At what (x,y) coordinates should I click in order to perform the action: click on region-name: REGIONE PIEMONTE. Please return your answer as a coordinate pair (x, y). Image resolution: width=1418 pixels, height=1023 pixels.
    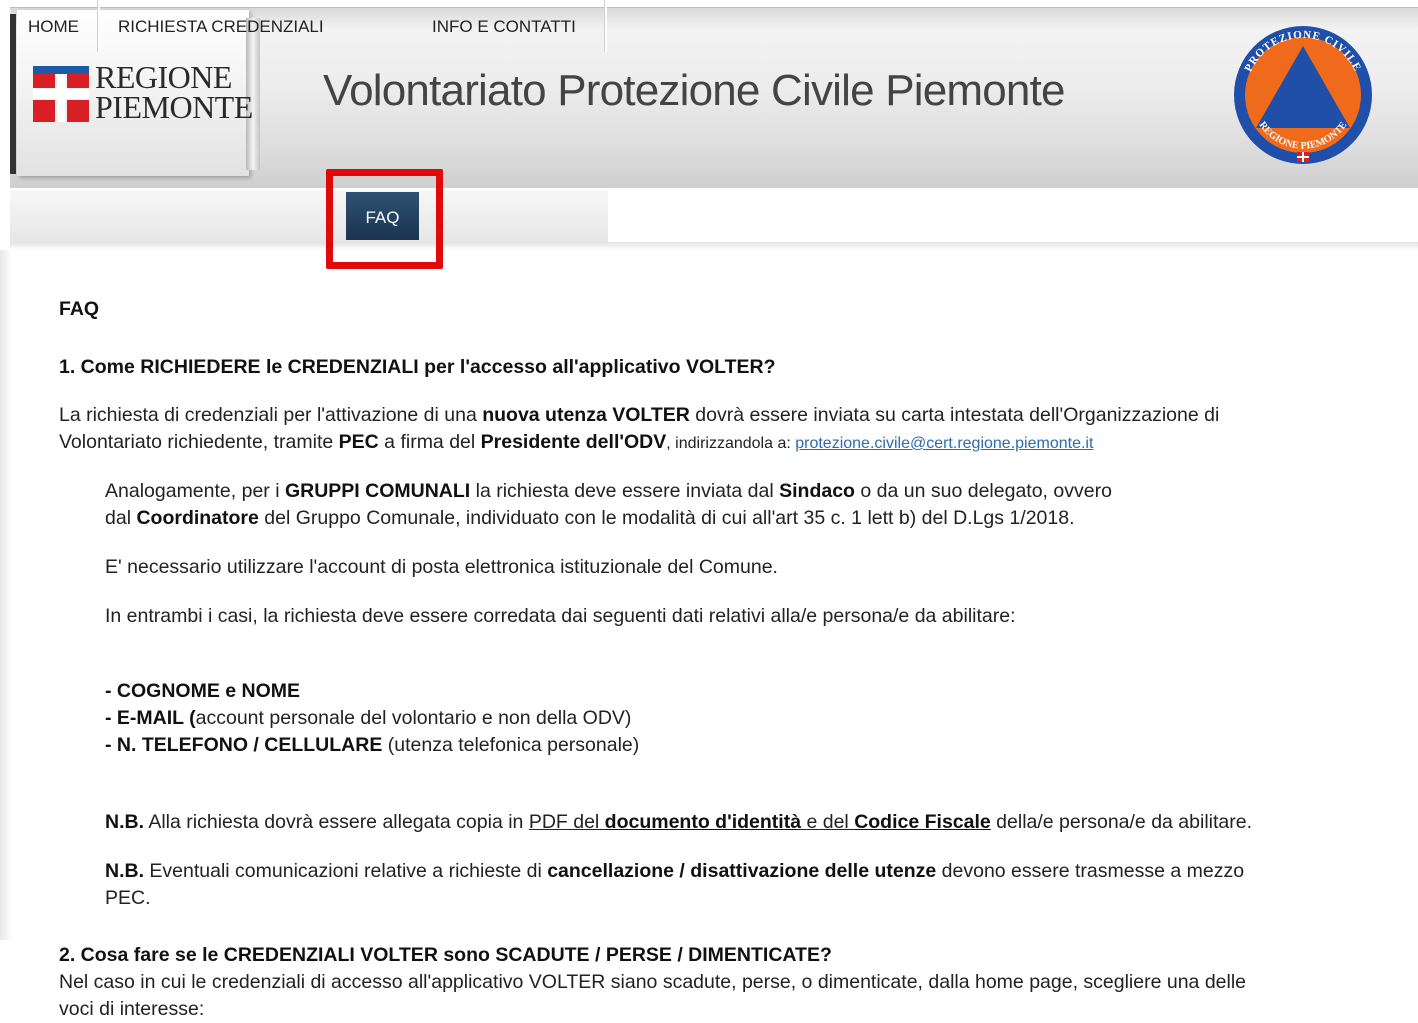
    Looking at the image, I should click on (174, 92).